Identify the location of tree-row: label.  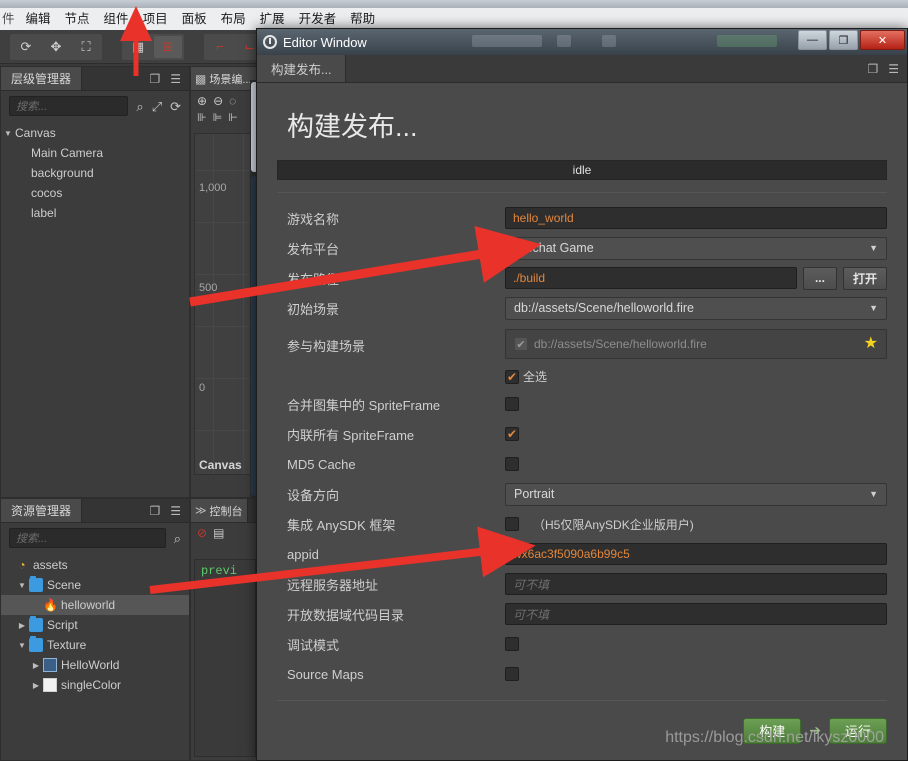
(95, 213).